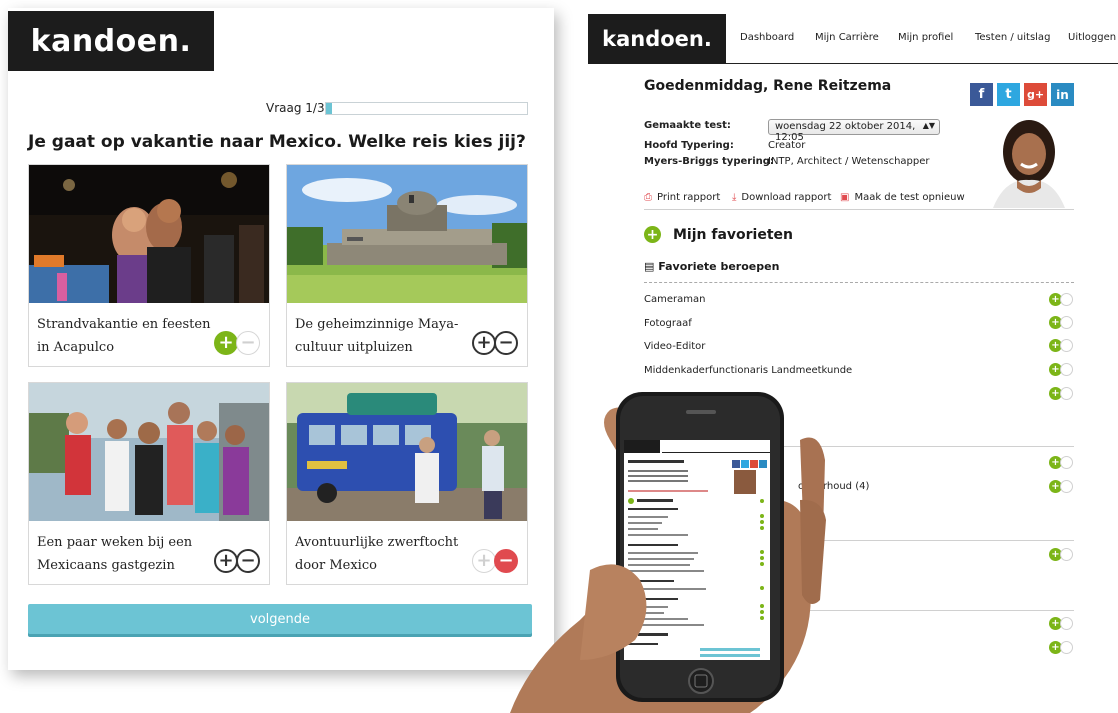  Describe the element at coordinates (682, 197) in the screenshot. I see `print-report-link: ⎙ Print rapport` at that location.